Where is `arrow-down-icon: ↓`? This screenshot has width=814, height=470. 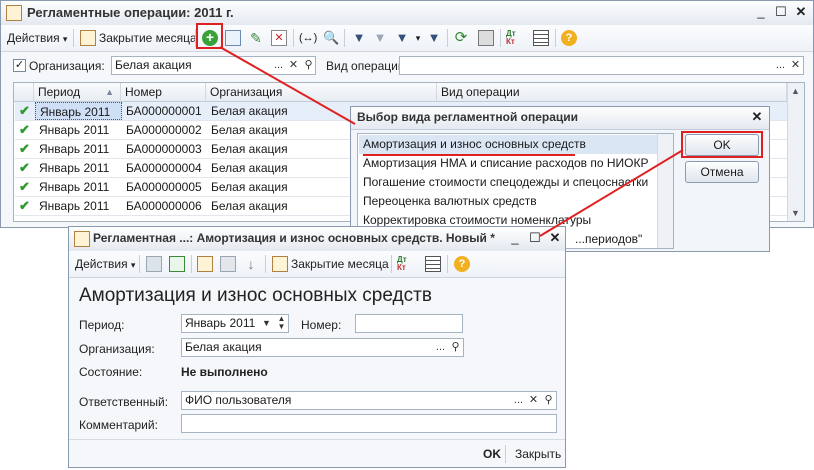
arrow-down-icon: ↓ is located at coordinates (251, 264).